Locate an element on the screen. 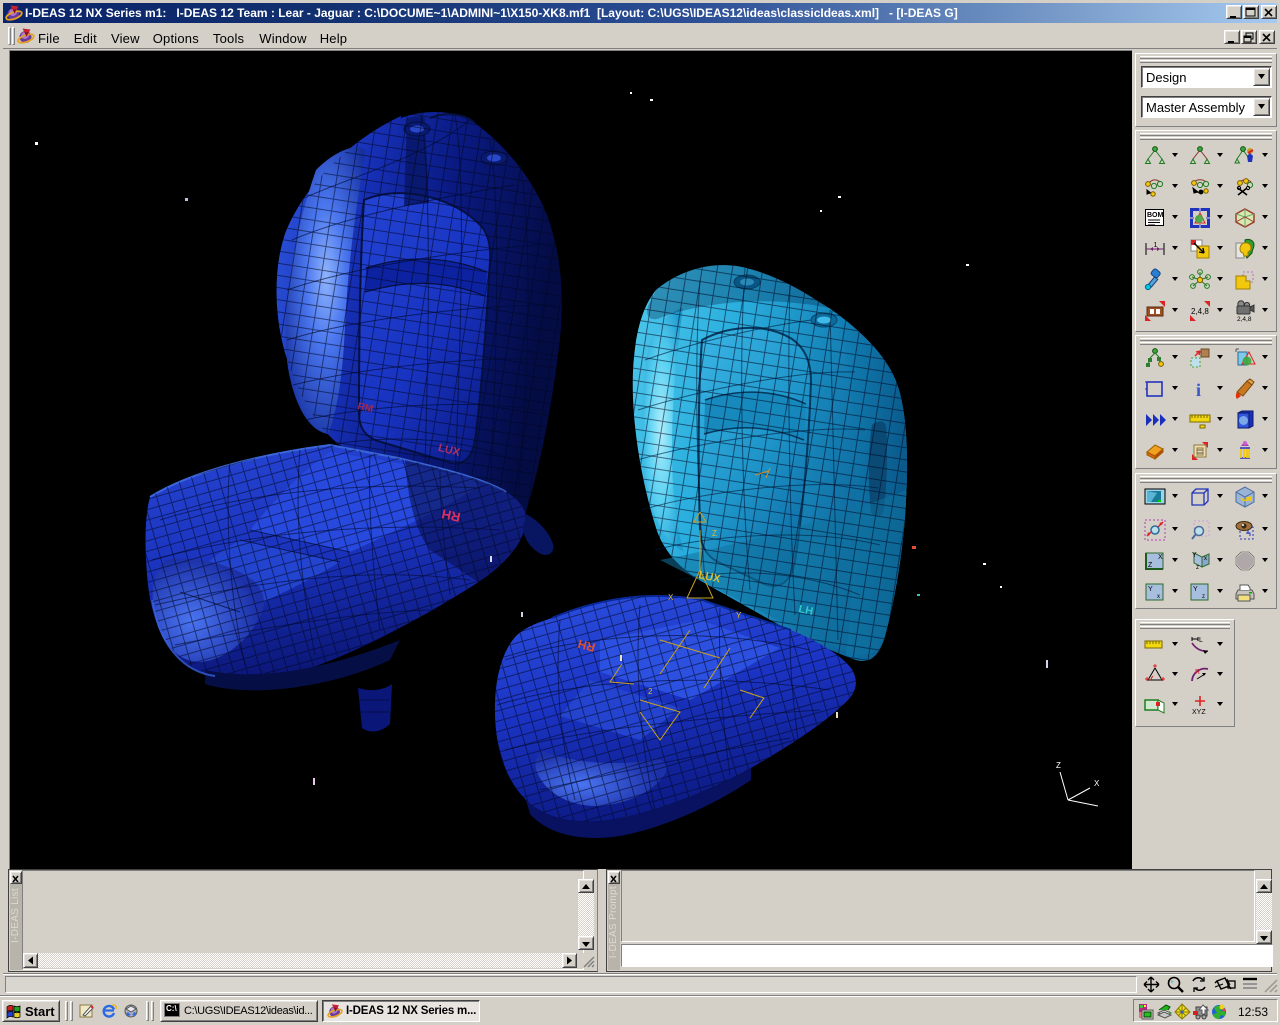  svg-text: 1 is located at coordinates (1156, 245).